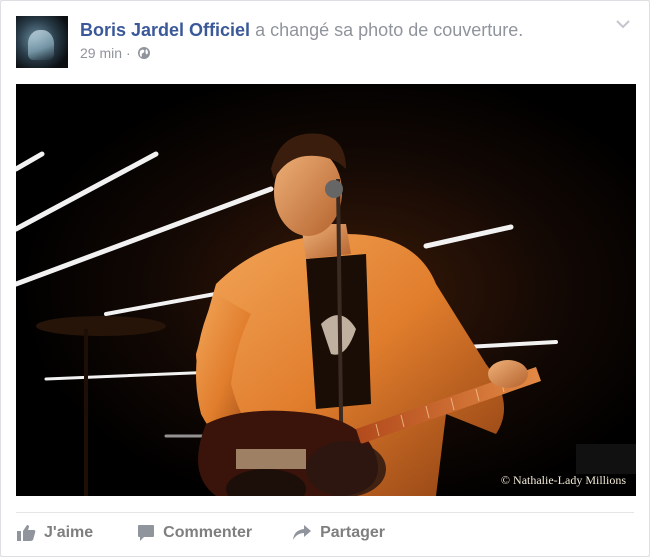 The image size is (650, 557). What do you see at coordinates (208, 532) in the screenshot?
I see `comment-label: Commenter` at bounding box center [208, 532].